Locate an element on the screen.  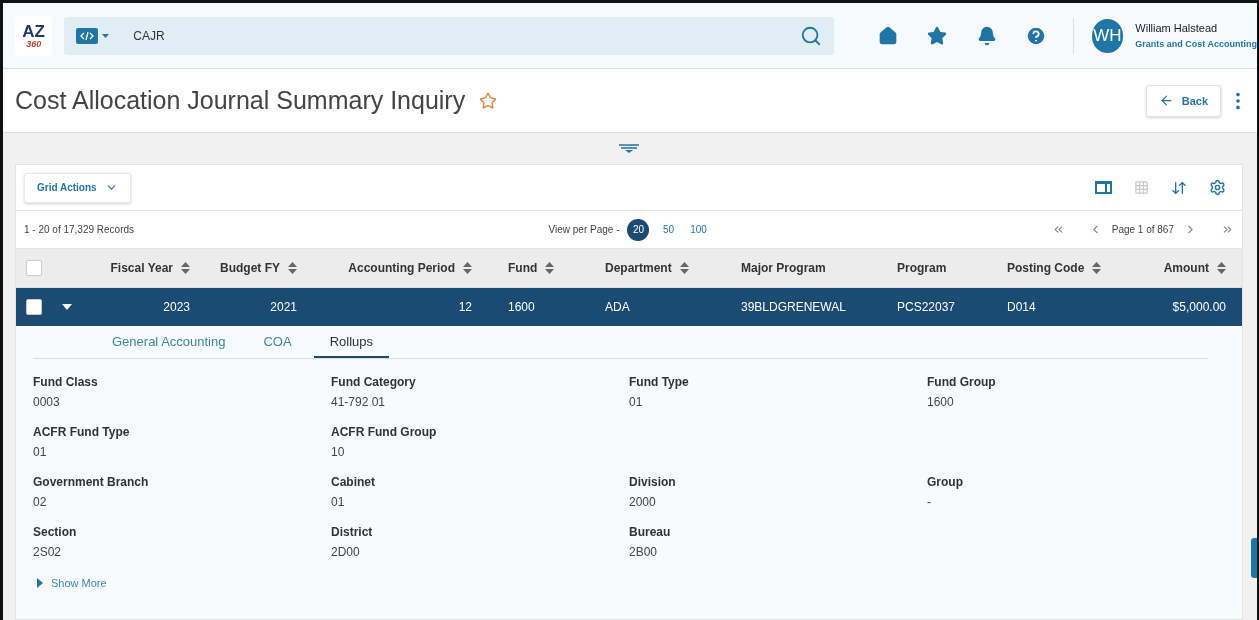
search-field: CAJR is located at coordinates (449, 35).